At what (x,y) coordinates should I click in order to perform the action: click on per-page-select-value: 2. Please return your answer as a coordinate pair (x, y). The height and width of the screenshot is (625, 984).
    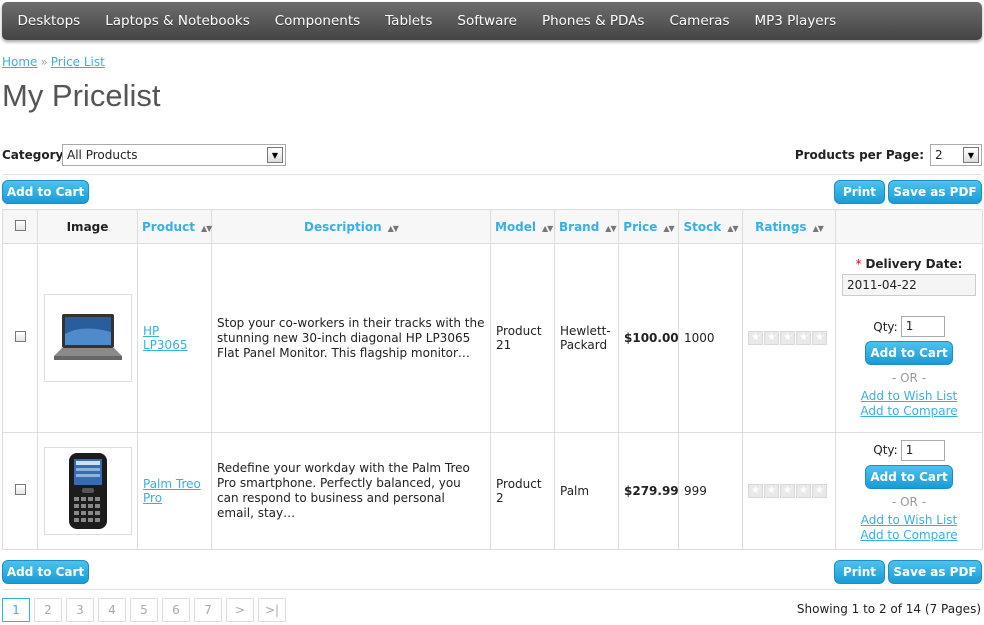
    Looking at the image, I should click on (939, 155).